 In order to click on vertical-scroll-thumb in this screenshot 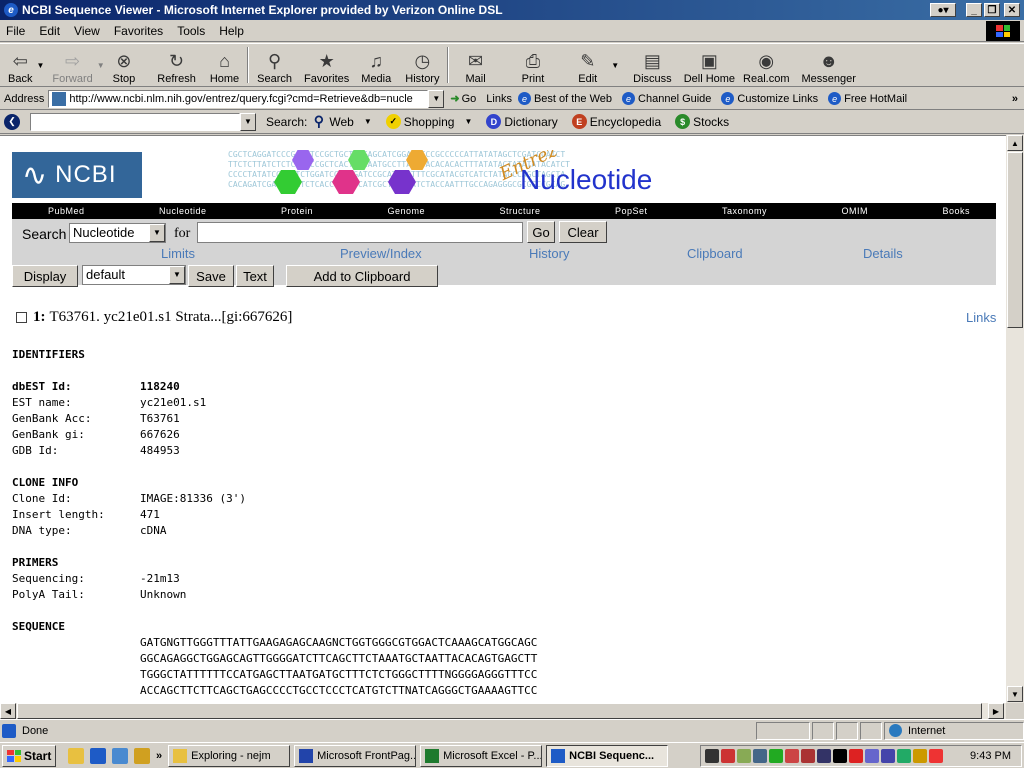, I will do `click(1015, 240)`.